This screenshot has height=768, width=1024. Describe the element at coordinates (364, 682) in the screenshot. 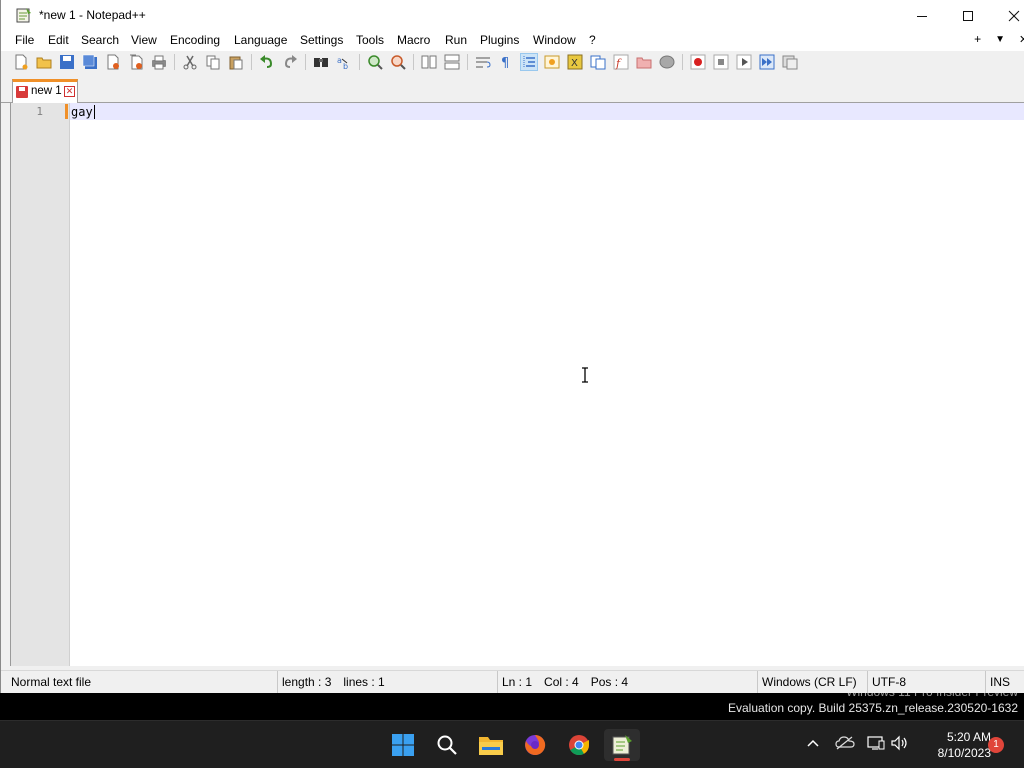

I see `status-lines: lines : 1` at that location.